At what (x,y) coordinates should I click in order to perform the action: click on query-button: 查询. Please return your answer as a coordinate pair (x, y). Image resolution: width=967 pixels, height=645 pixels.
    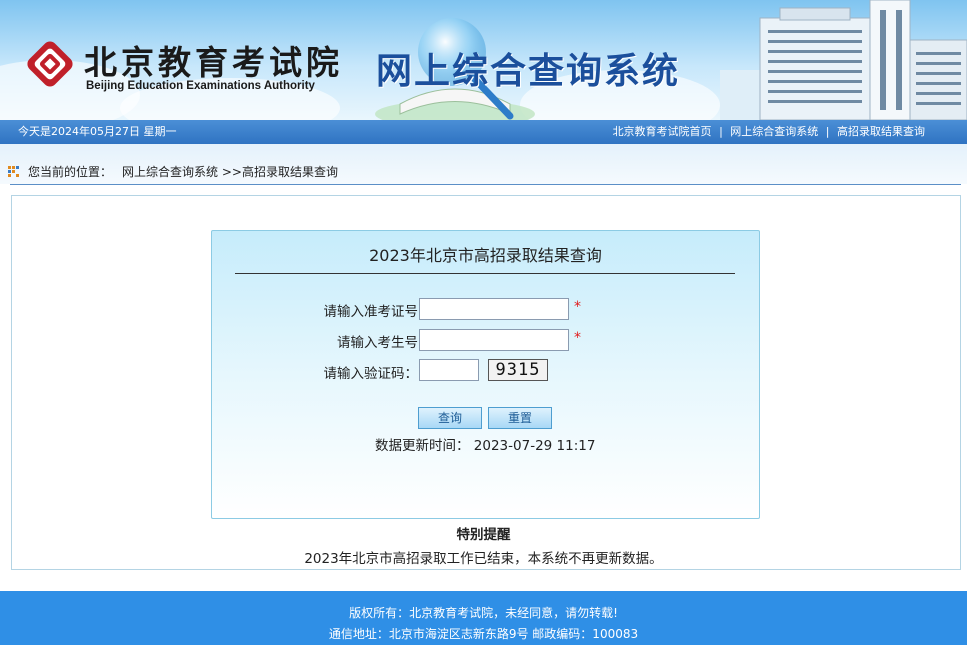
    Looking at the image, I should click on (450, 418).